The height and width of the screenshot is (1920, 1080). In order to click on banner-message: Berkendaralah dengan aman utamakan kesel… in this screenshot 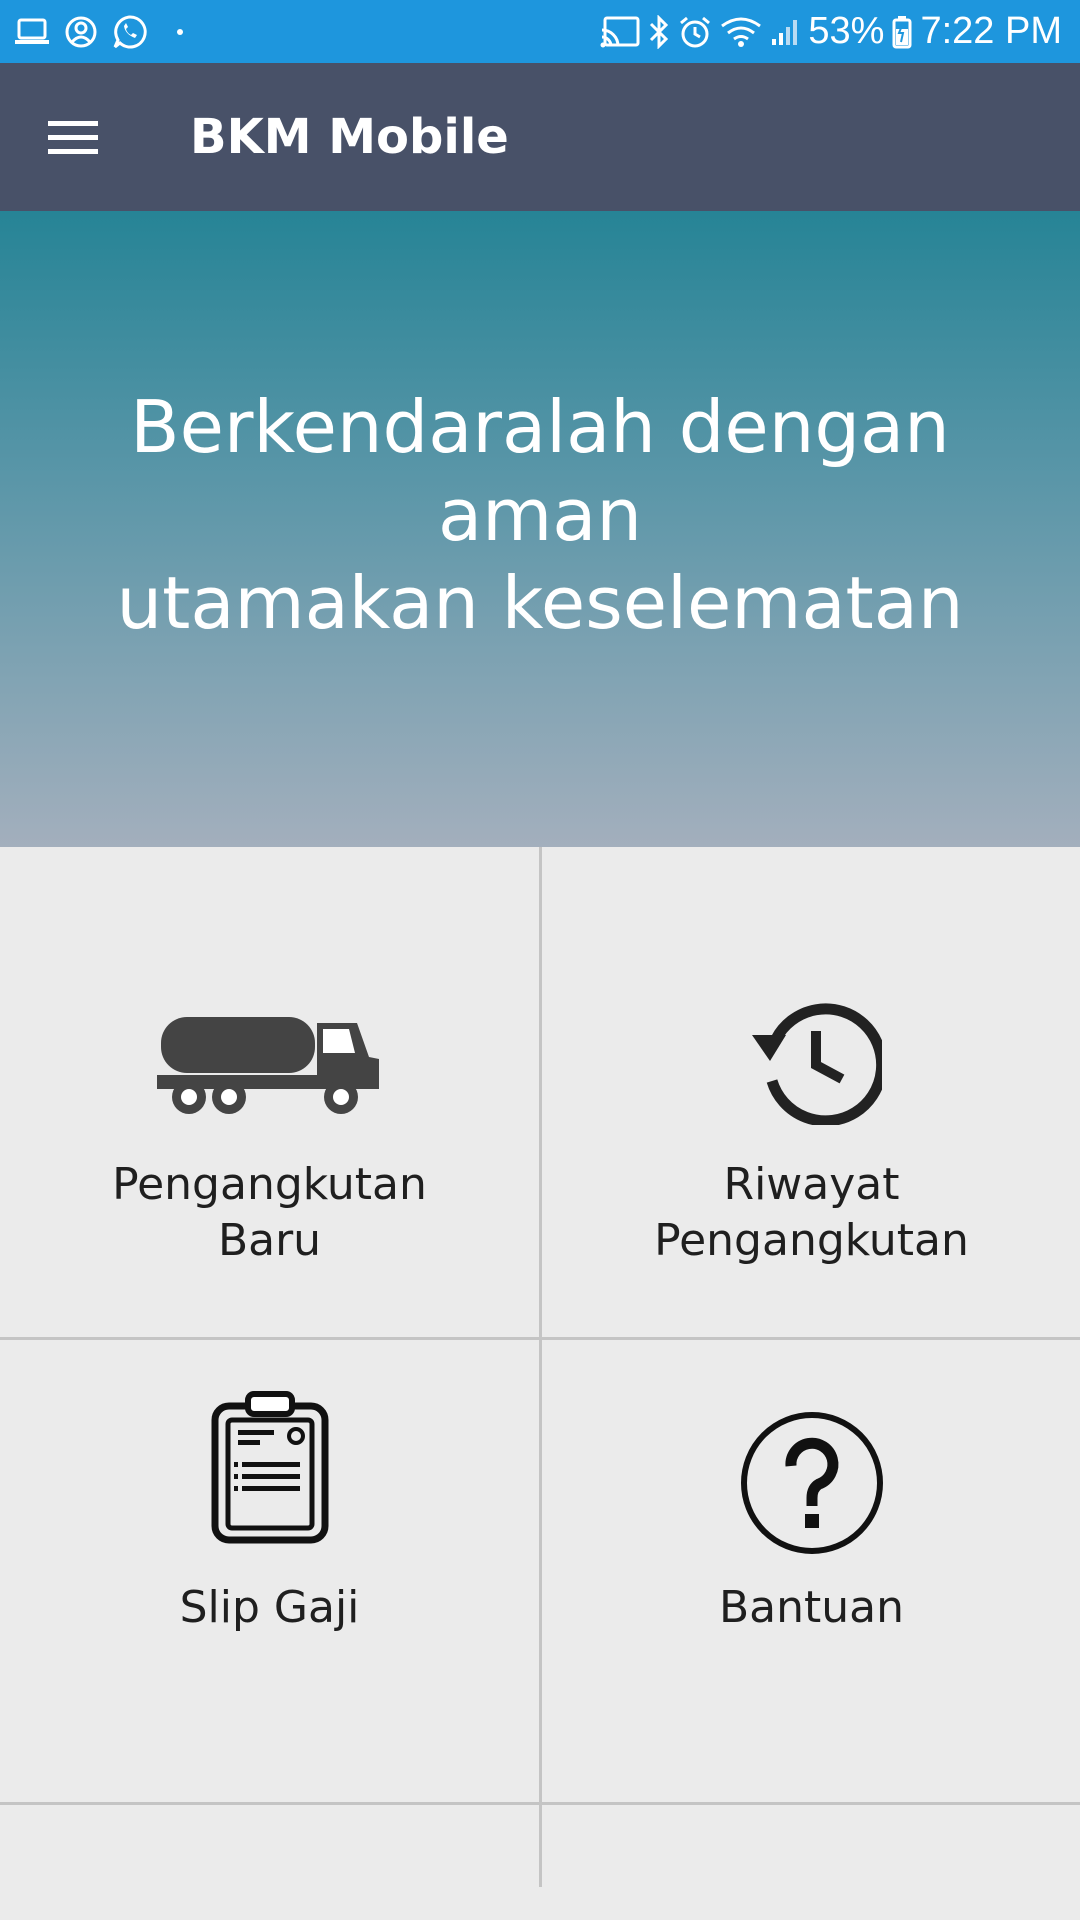, I will do `click(540, 515)`.